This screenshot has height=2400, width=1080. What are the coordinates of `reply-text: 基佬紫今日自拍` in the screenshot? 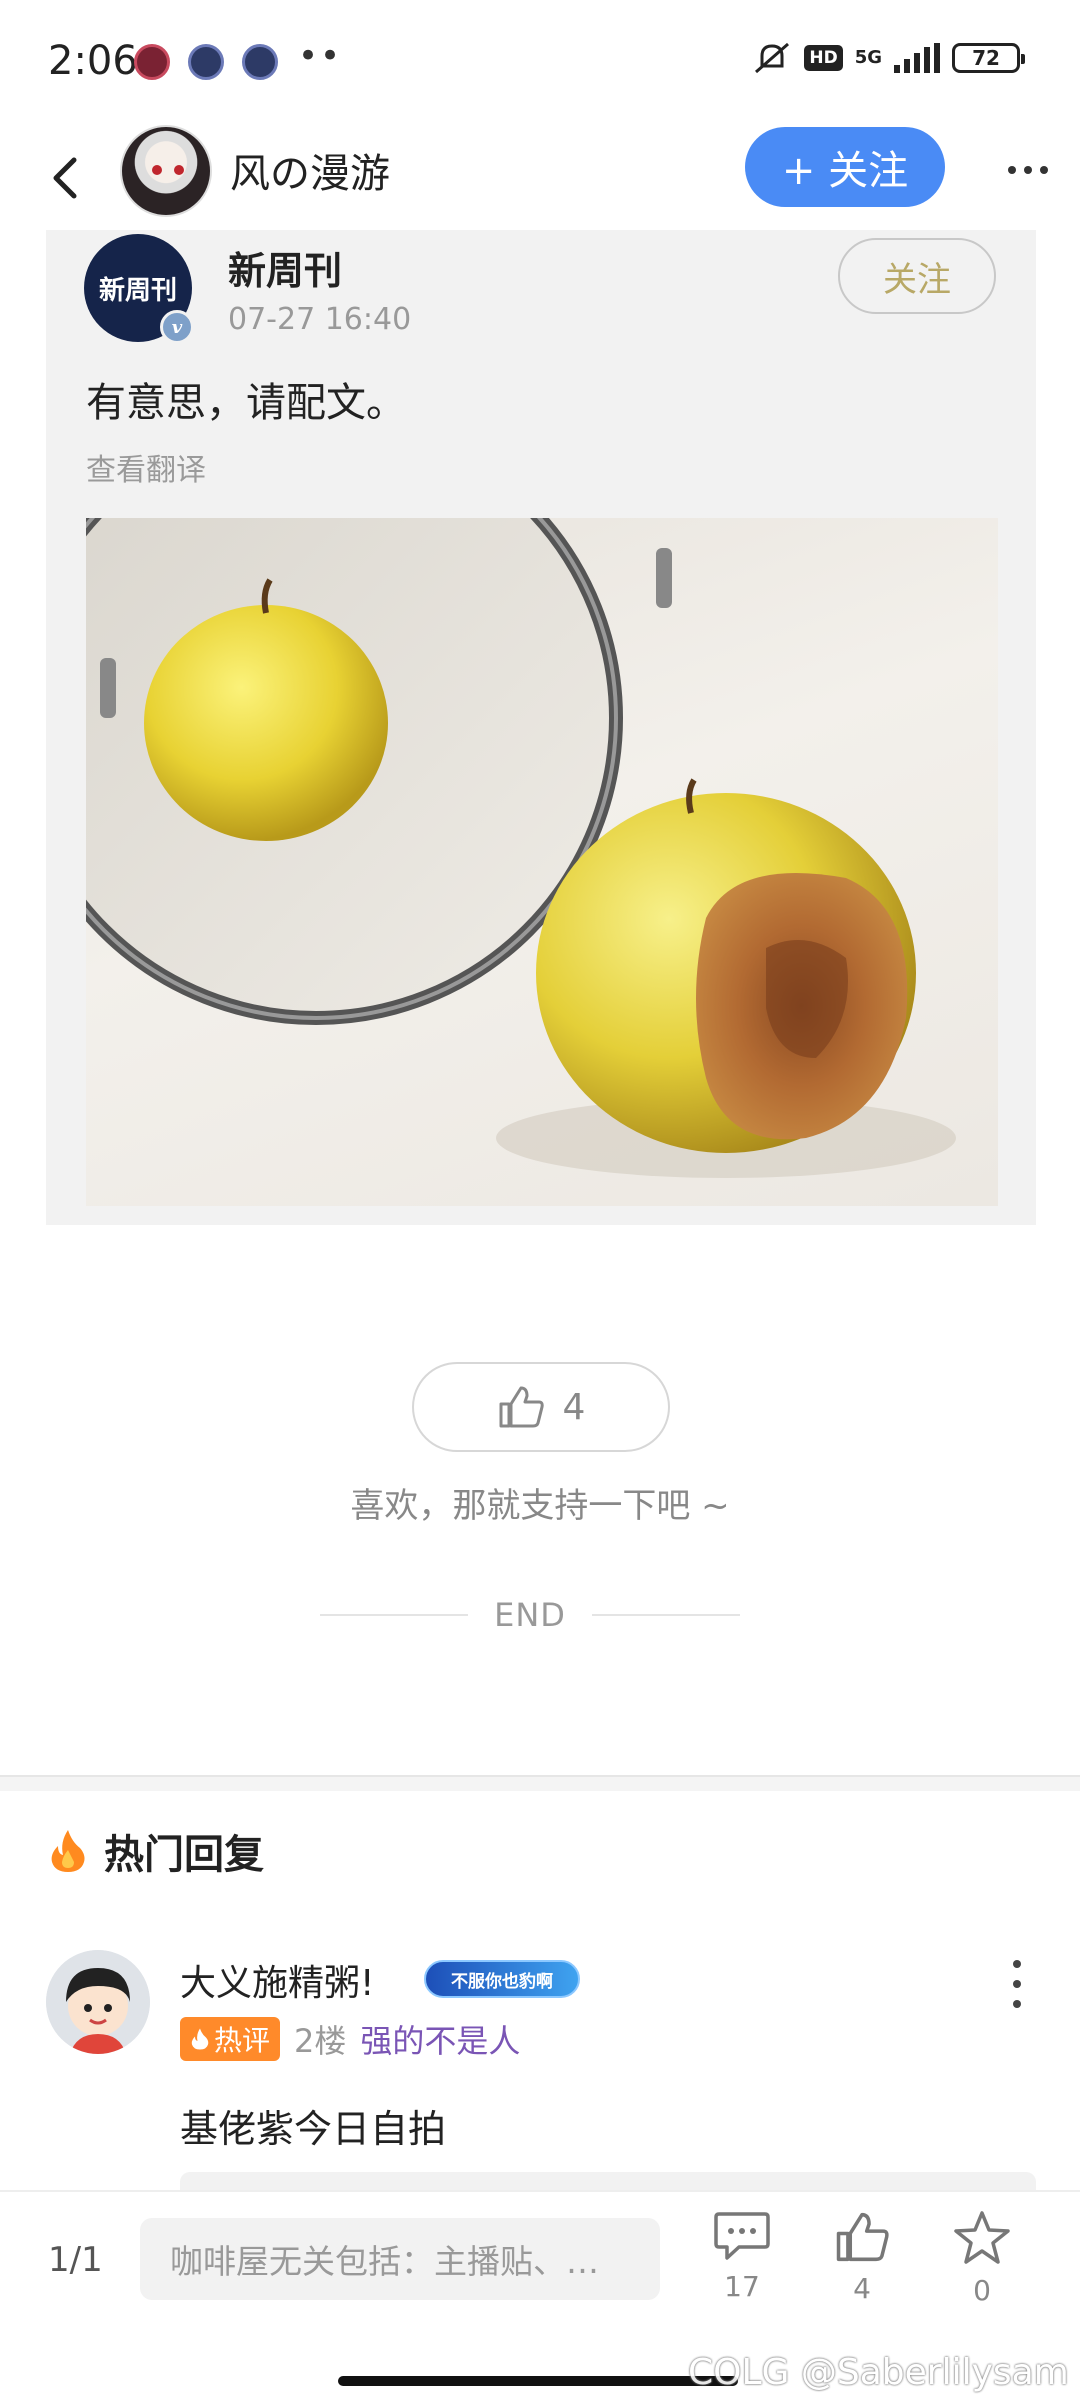 It's located at (313, 2129).